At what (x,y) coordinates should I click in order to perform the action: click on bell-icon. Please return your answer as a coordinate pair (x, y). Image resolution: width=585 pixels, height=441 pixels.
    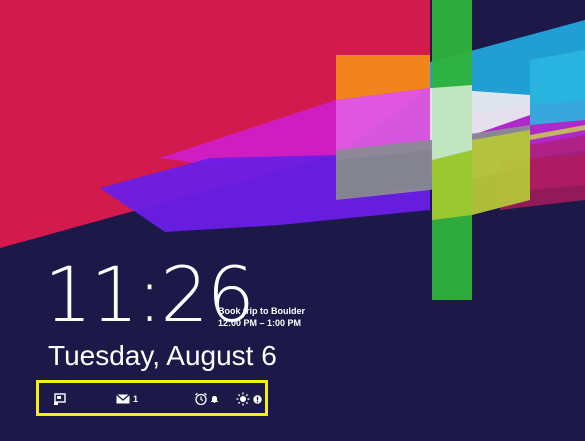
    Looking at the image, I should click on (214, 399).